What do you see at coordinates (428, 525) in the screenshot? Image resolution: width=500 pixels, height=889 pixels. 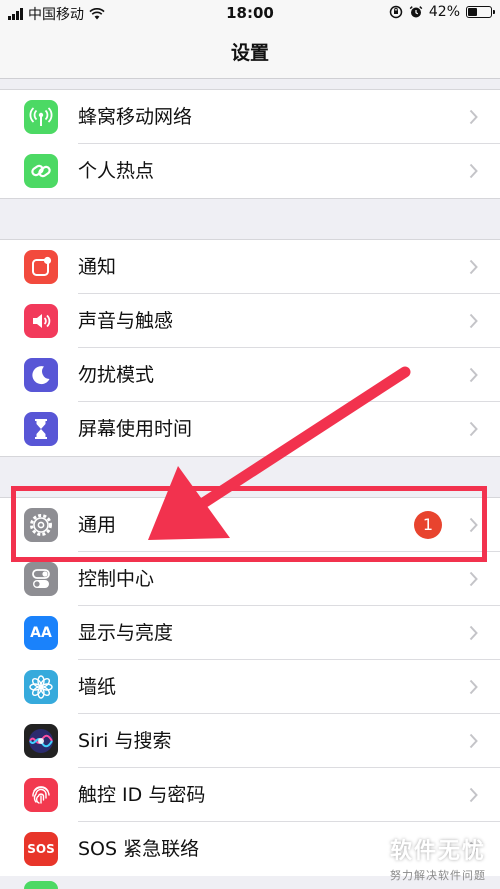 I see `notification-badge: 1` at bounding box center [428, 525].